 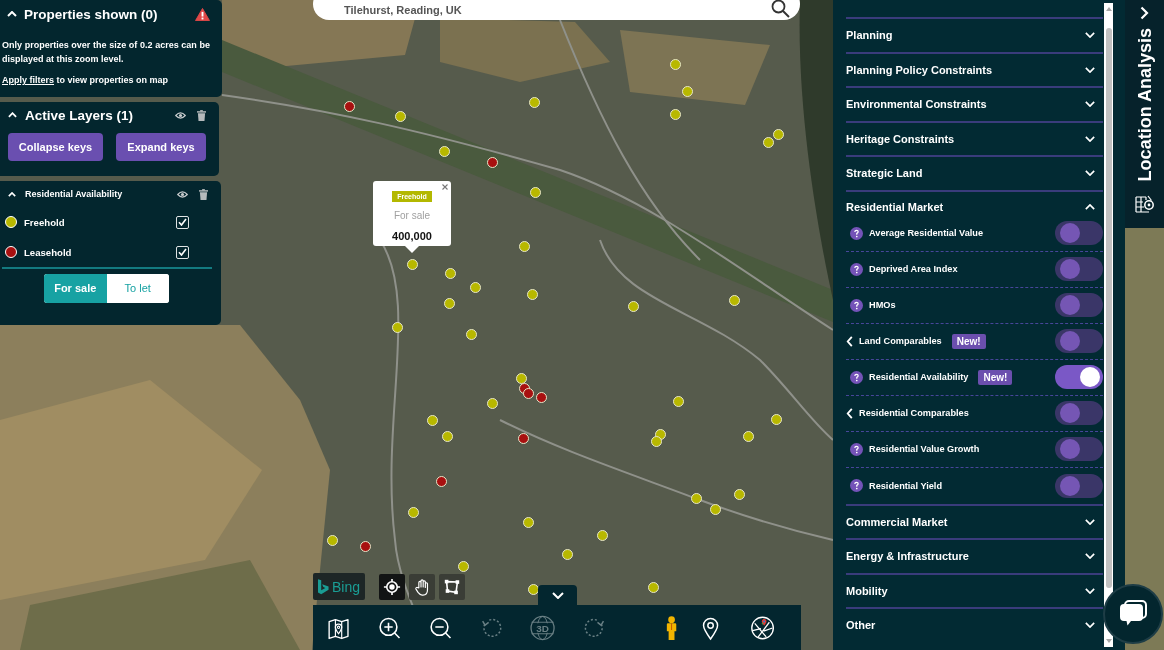 I want to click on chat-bubbles-icon, so click(x=1133, y=614).